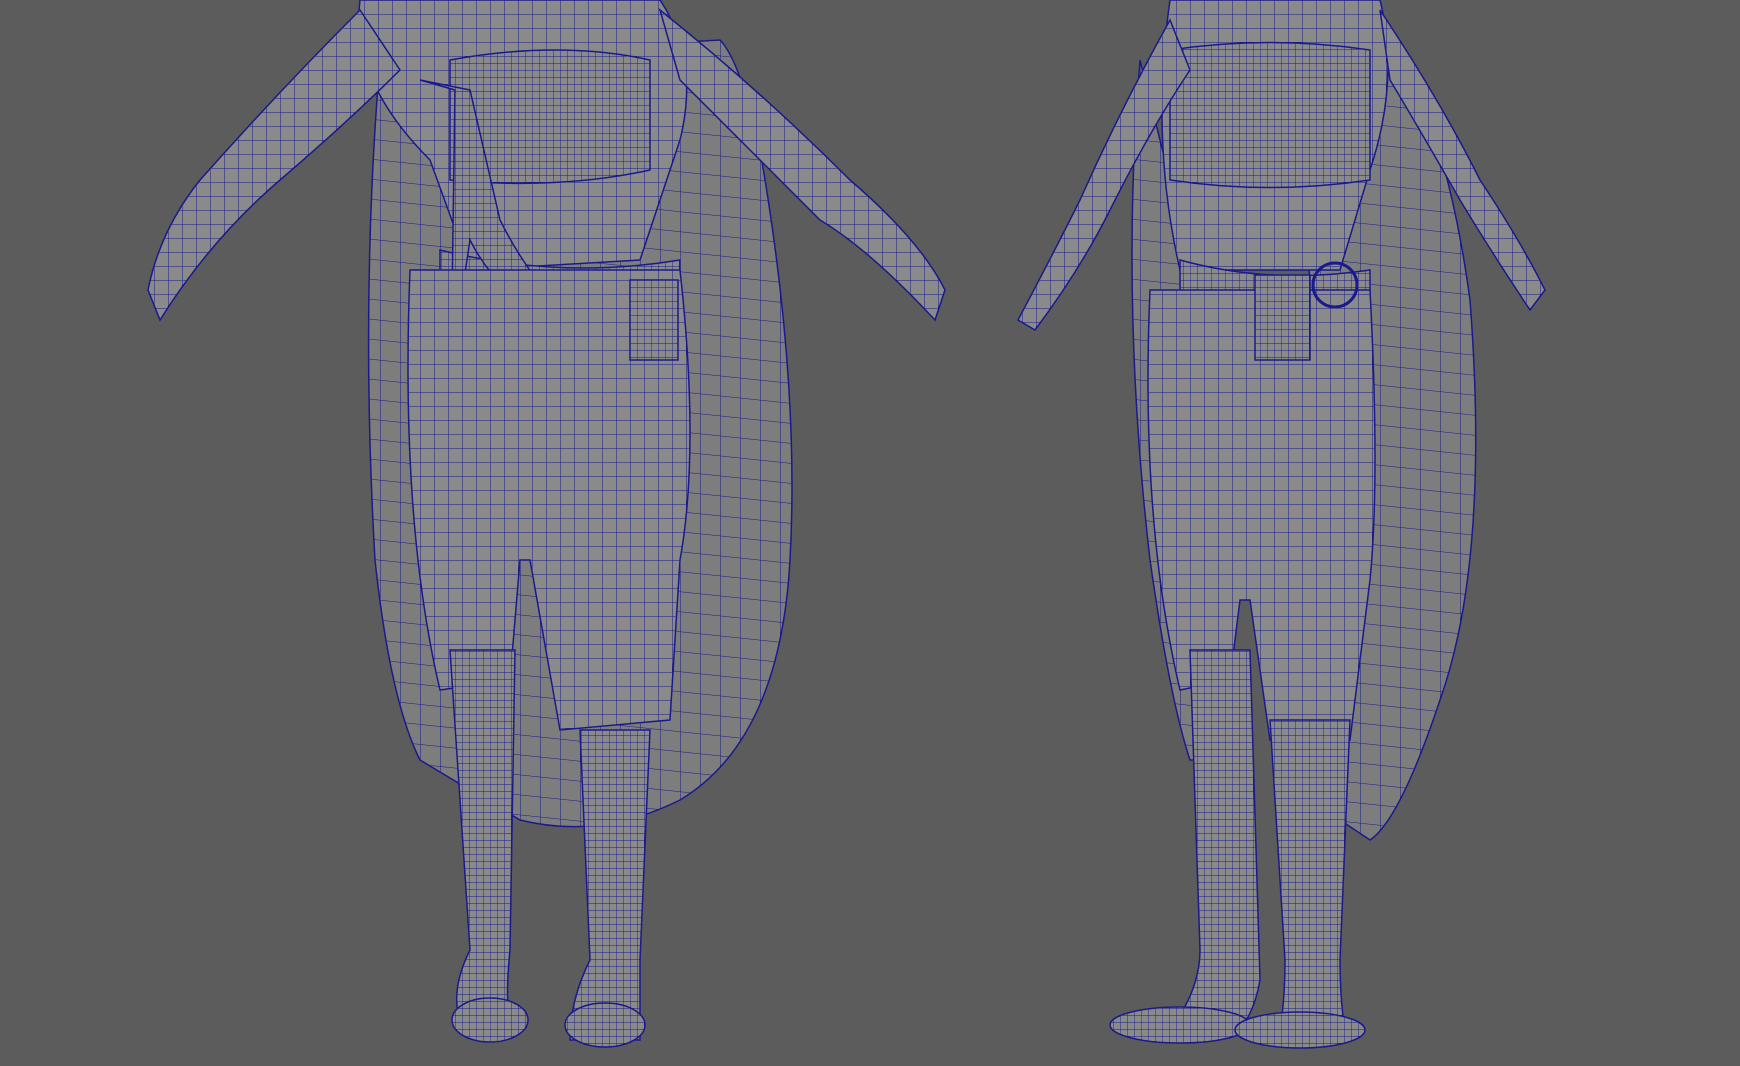 Image resolution: width=1740 pixels, height=1066 pixels. Describe the element at coordinates (482, 835) in the screenshot. I see `left-leg-mesh` at that location.